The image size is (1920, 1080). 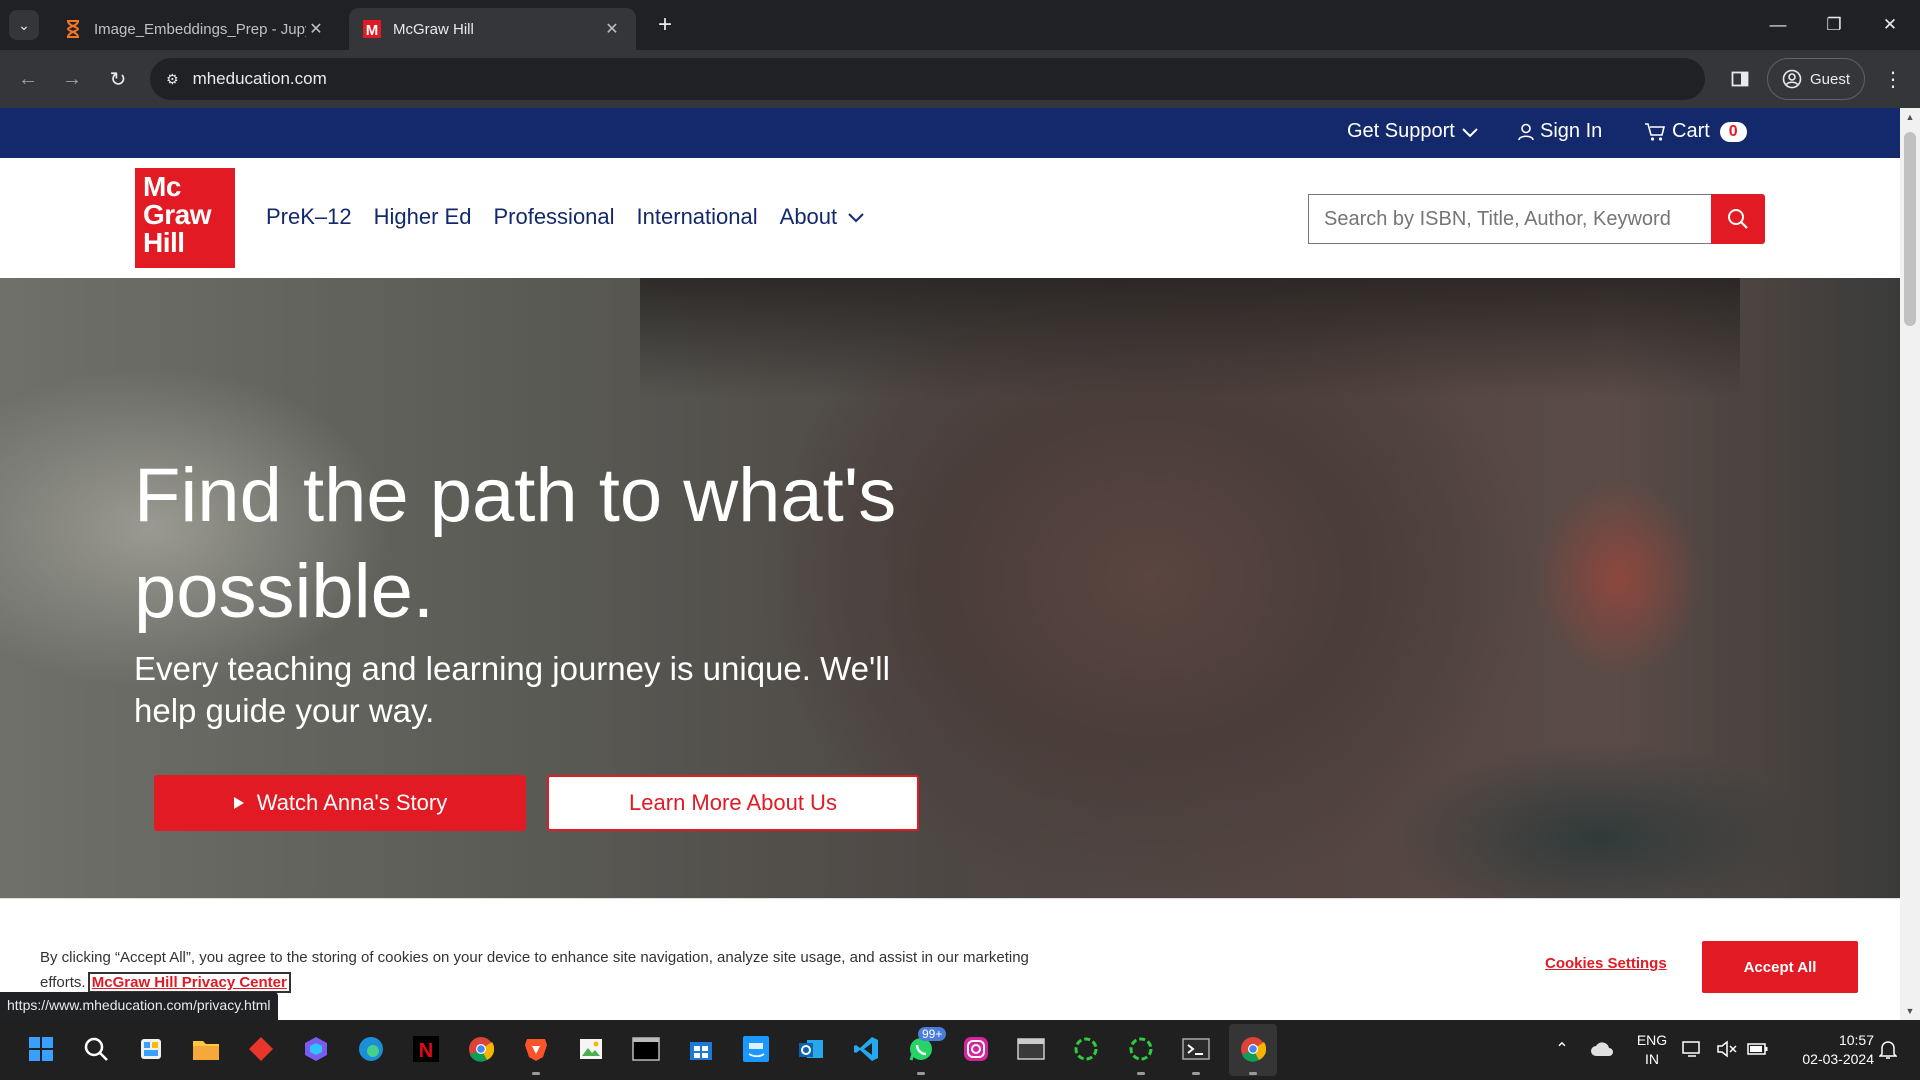 I want to click on edge-icon, so click(x=371, y=1049).